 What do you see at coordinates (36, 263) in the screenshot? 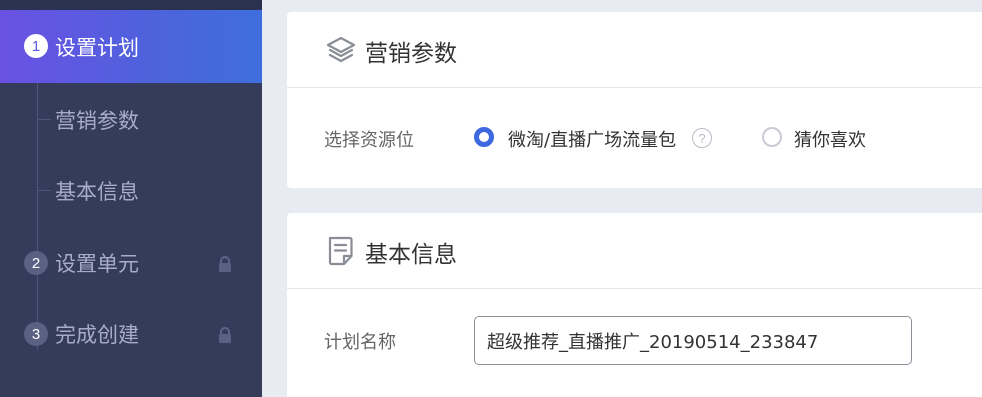
I see `step-number-badge: 2` at bounding box center [36, 263].